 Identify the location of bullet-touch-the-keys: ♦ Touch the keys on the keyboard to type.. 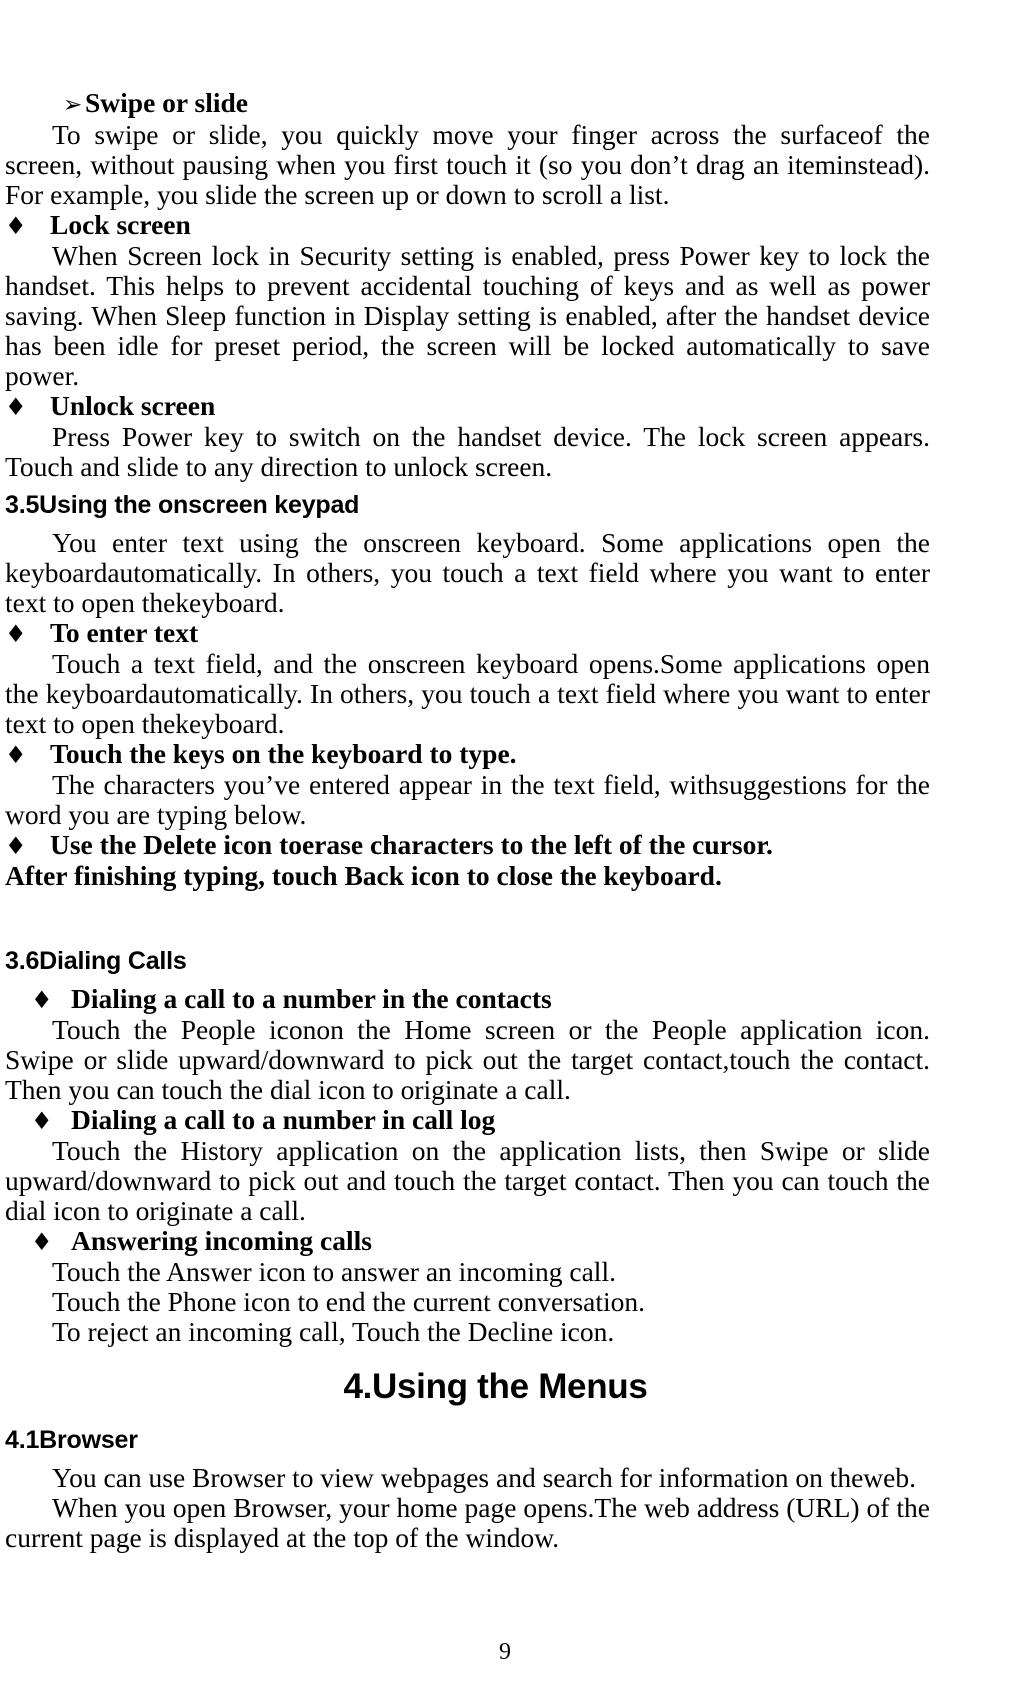
(467, 754).